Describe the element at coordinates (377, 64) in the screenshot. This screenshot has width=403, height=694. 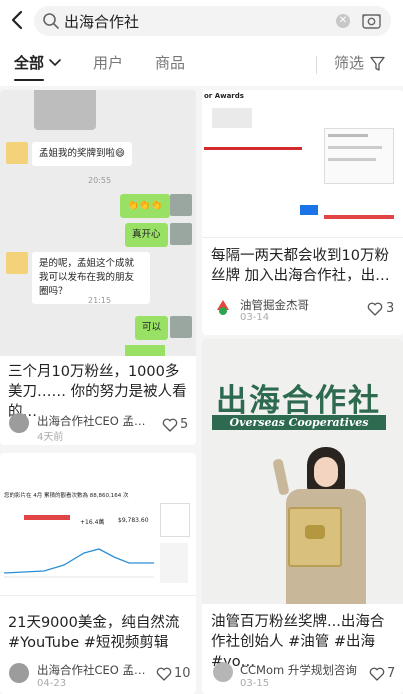
I see `filter-icon` at that location.